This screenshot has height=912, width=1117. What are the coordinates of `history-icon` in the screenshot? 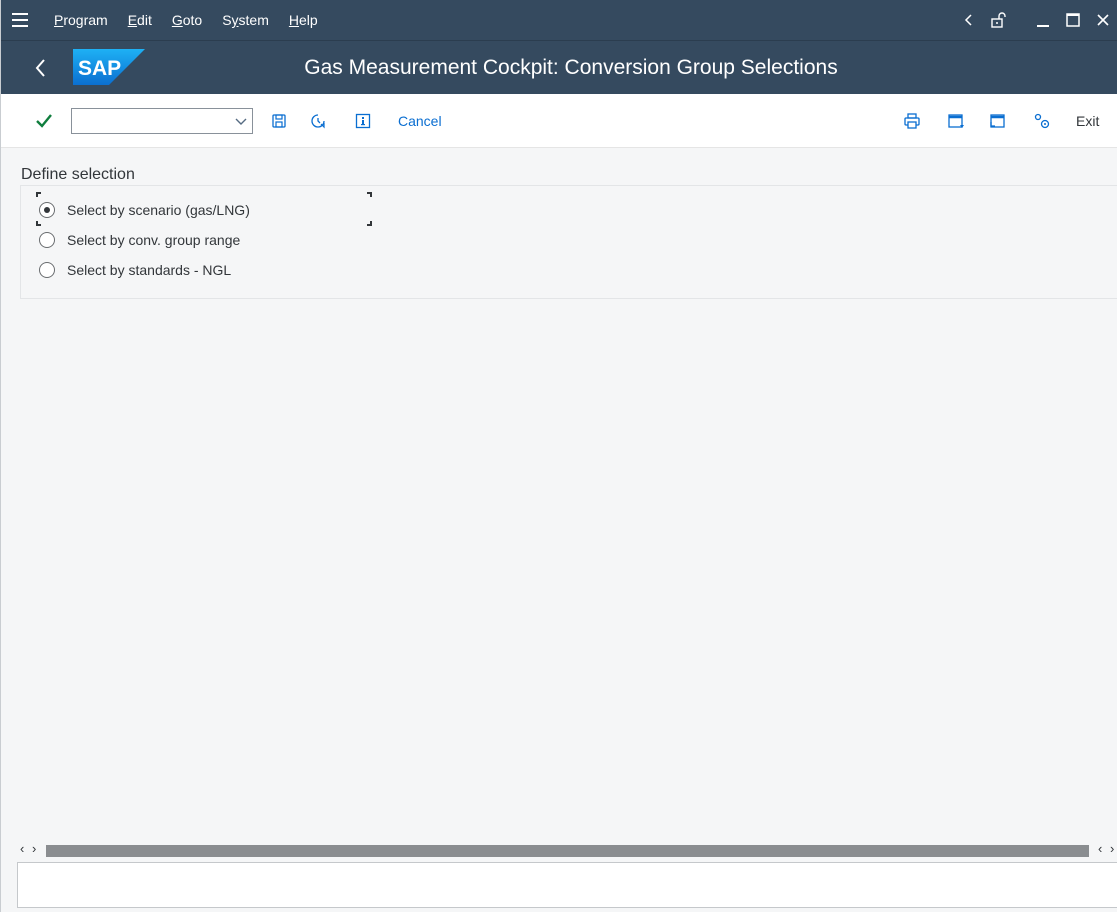 It's located at (318, 121).